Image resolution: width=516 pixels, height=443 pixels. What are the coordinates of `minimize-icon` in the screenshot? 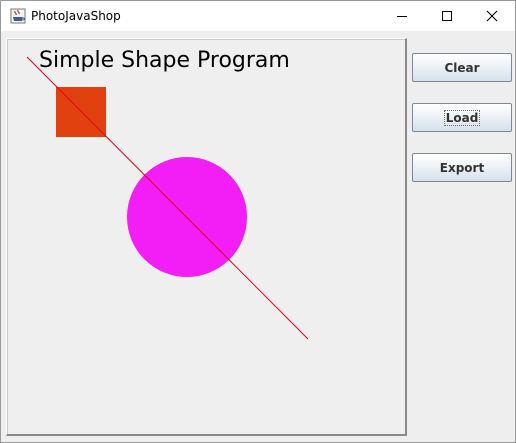 It's located at (402, 16).